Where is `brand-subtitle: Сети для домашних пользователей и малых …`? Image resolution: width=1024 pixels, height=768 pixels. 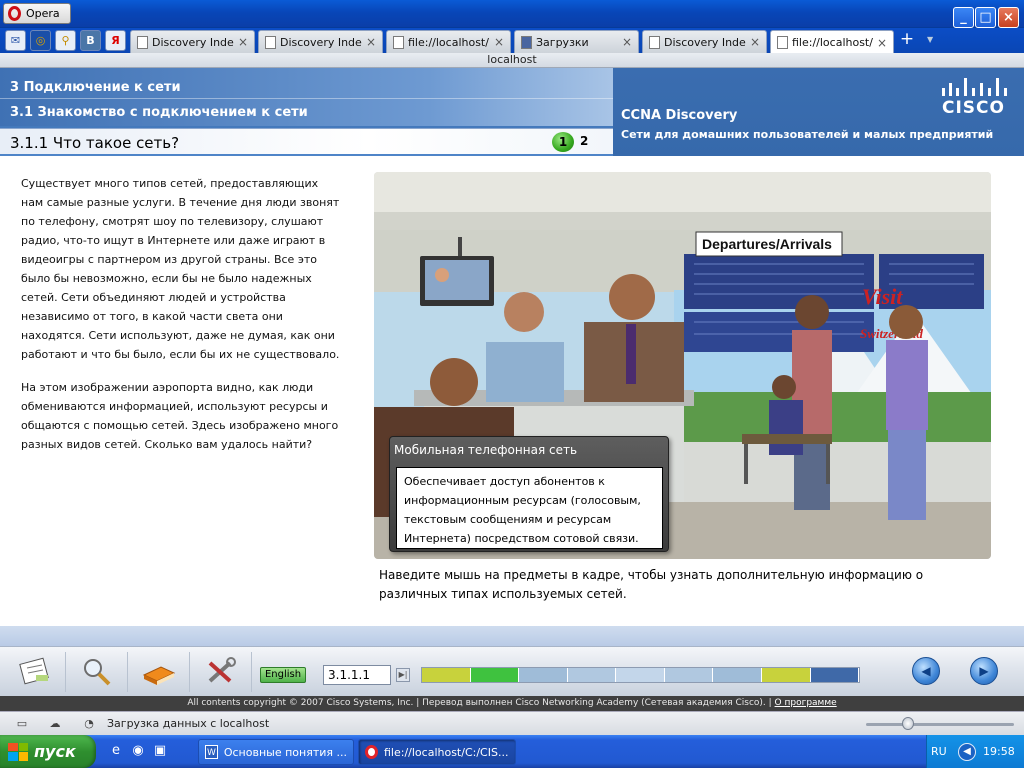 brand-subtitle: Сети для домашних пользователей и малых … is located at coordinates (807, 134).